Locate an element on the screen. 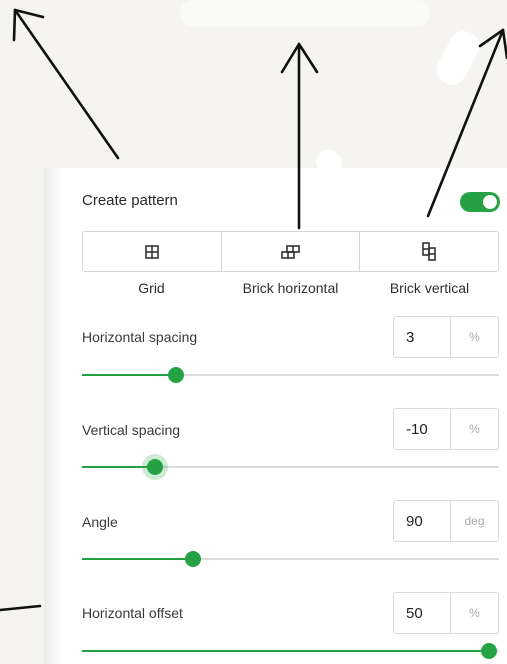  brick-horizontal-icon is located at coordinates (290, 251).